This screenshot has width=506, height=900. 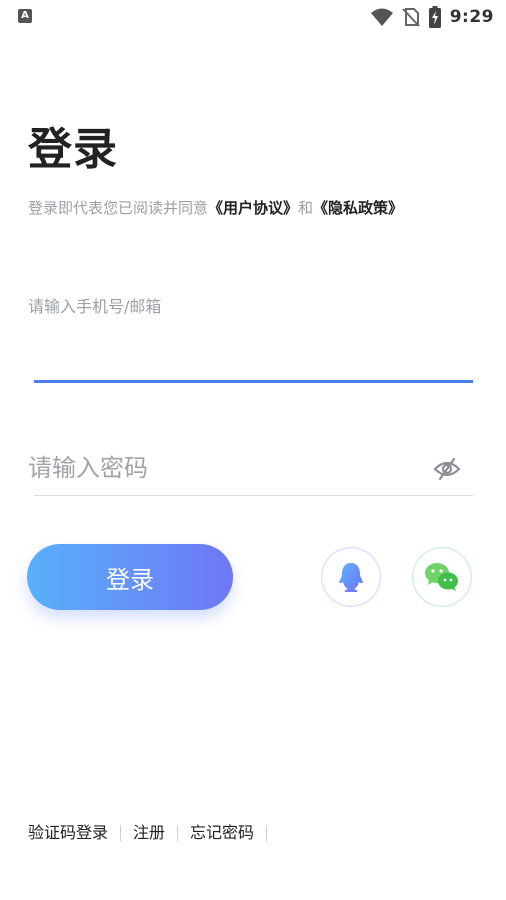 What do you see at coordinates (253, 357) in the screenshot?
I see `phone-email-input` at bounding box center [253, 357].